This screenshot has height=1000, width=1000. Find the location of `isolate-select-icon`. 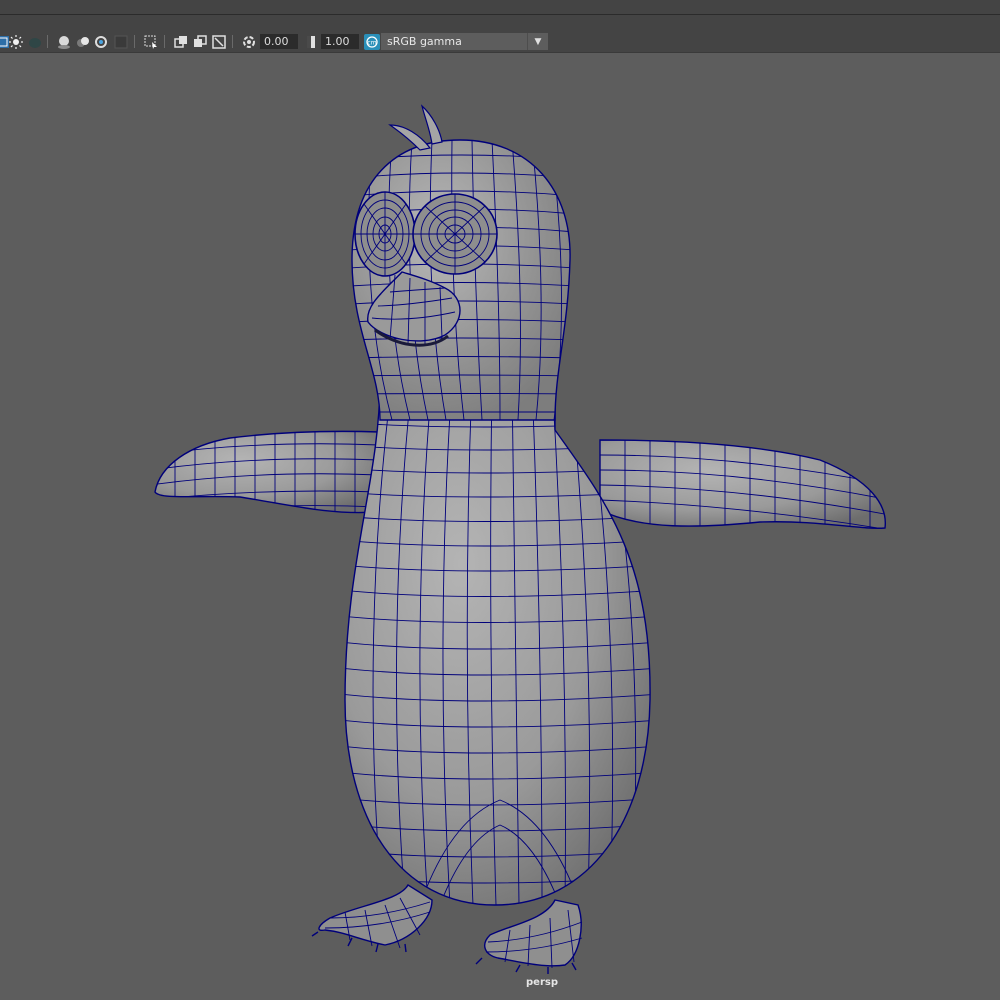

isolate-select-icon is located at coordinates (150, 41).